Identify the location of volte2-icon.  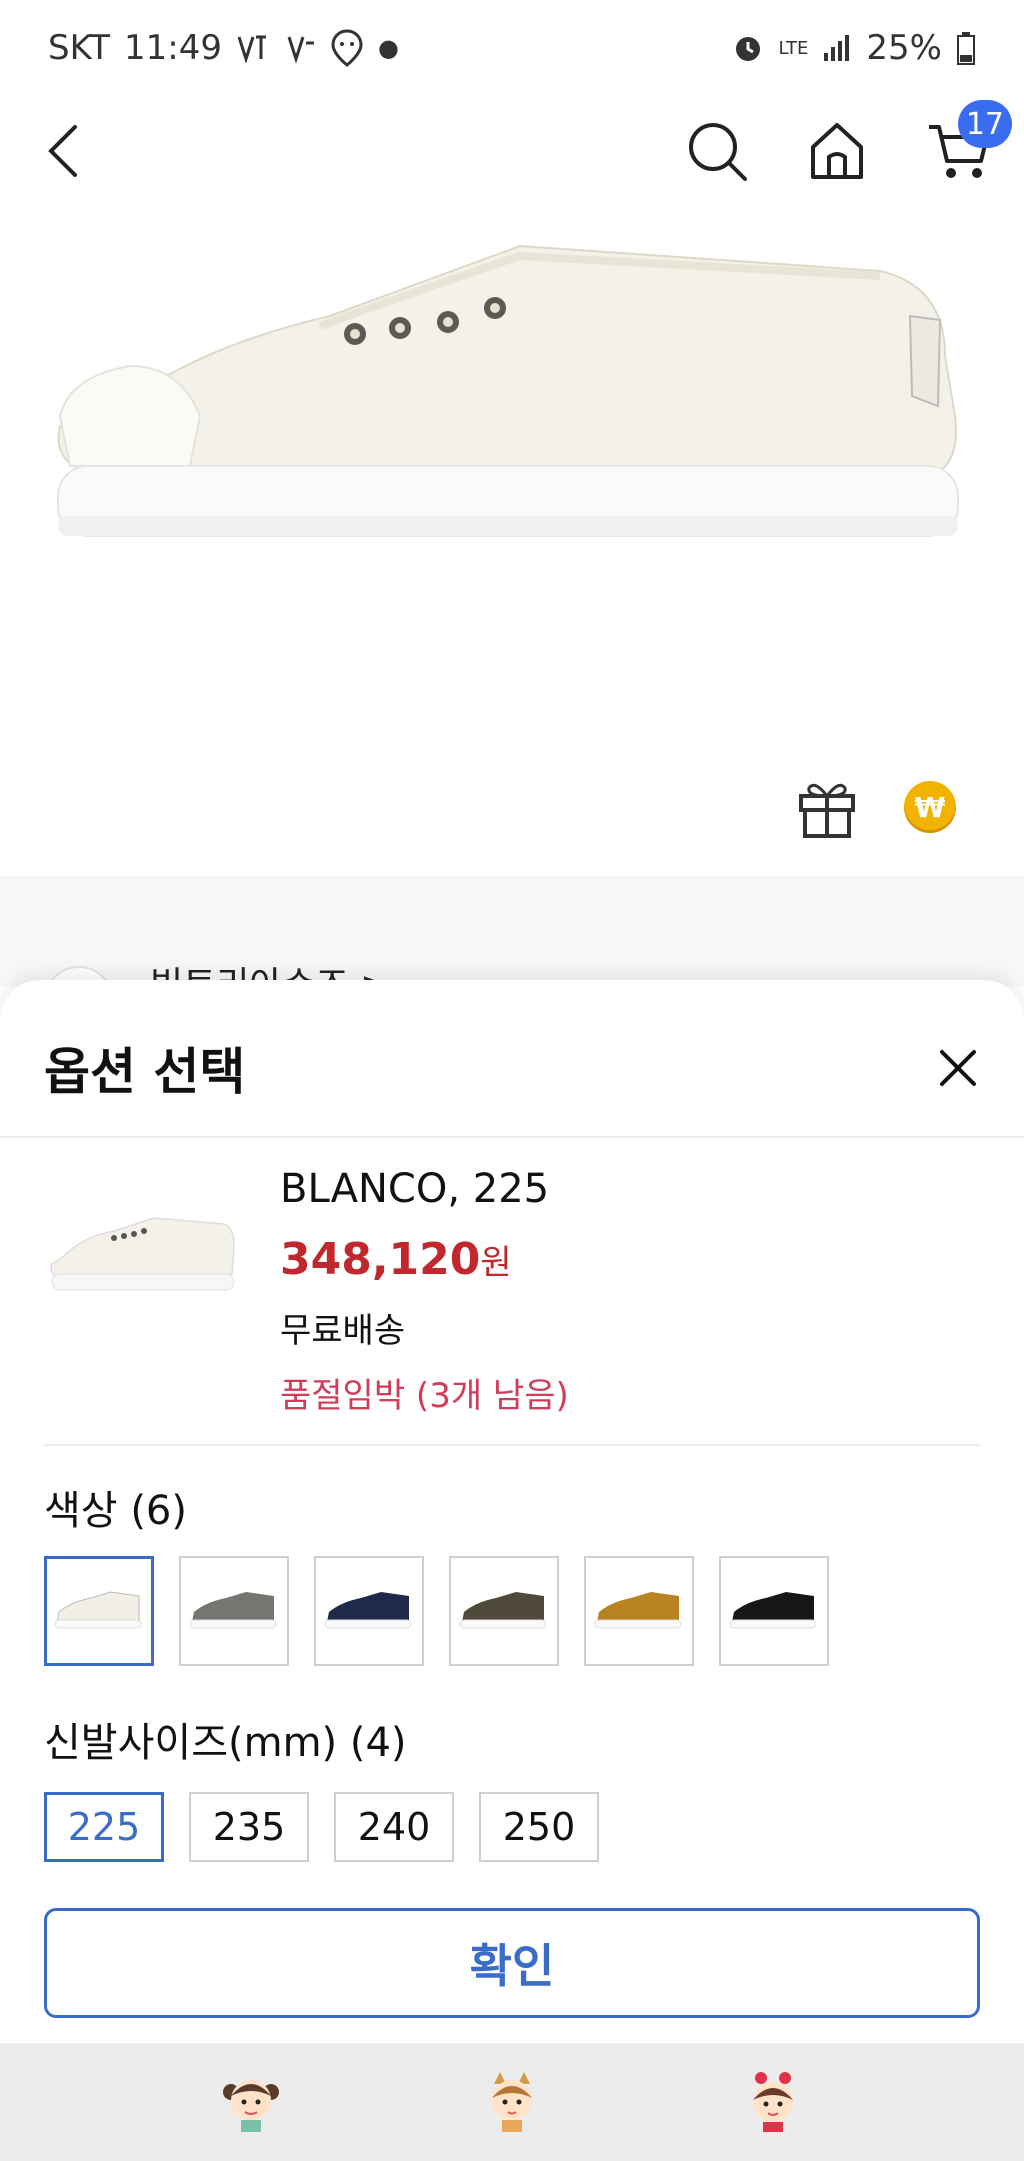
(301, 48).